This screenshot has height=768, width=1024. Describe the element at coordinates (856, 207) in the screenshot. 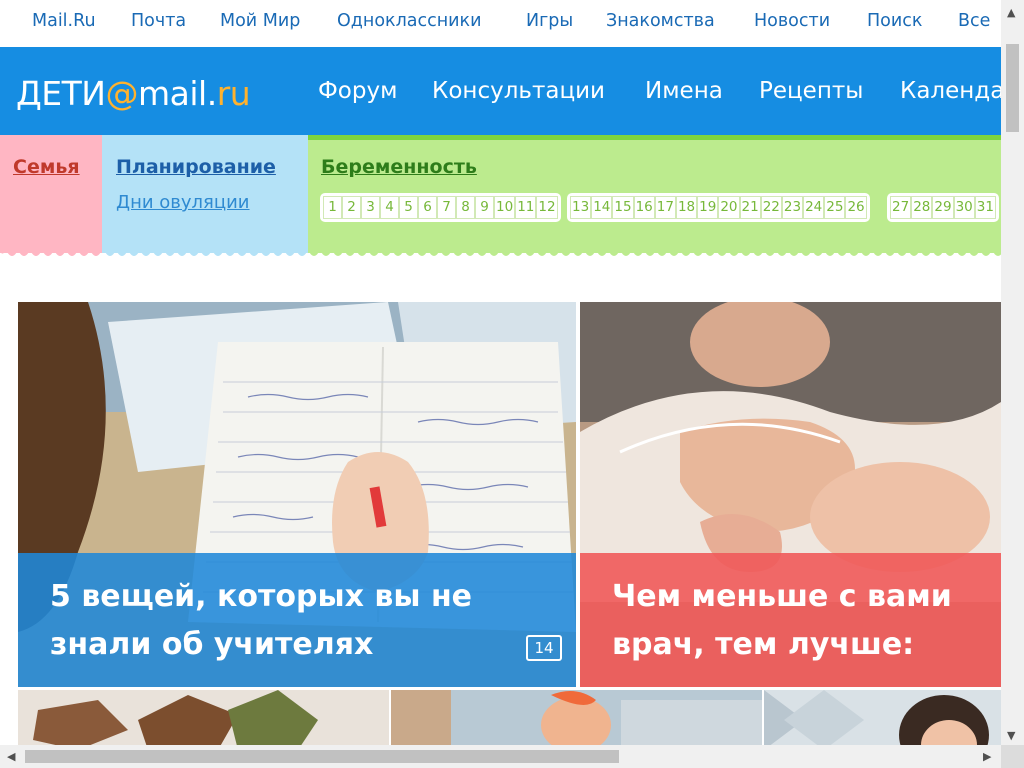

I see `week-link: 26` at that location.